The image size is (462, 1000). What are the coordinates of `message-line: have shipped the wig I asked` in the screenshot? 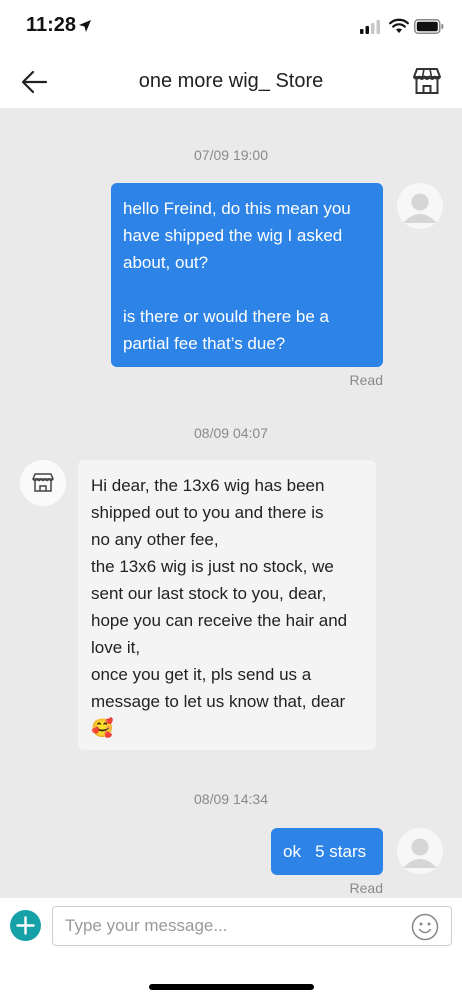 It's located at (233, 235).